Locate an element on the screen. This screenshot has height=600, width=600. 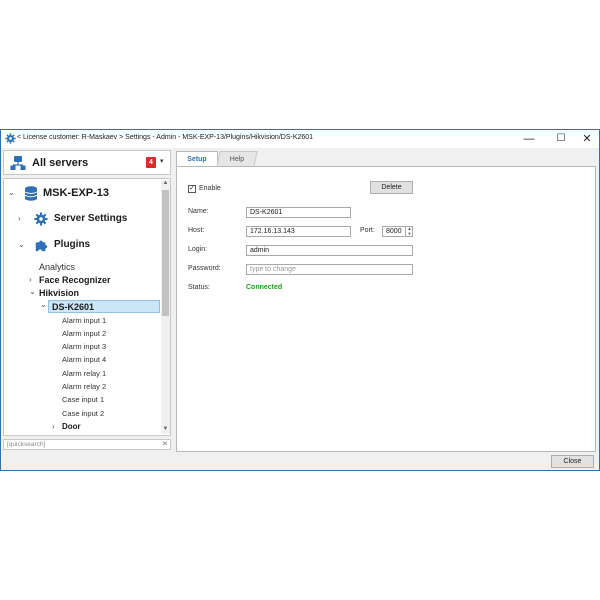
tree-label-plugins: Plugins is located at coordinates (72, 244).